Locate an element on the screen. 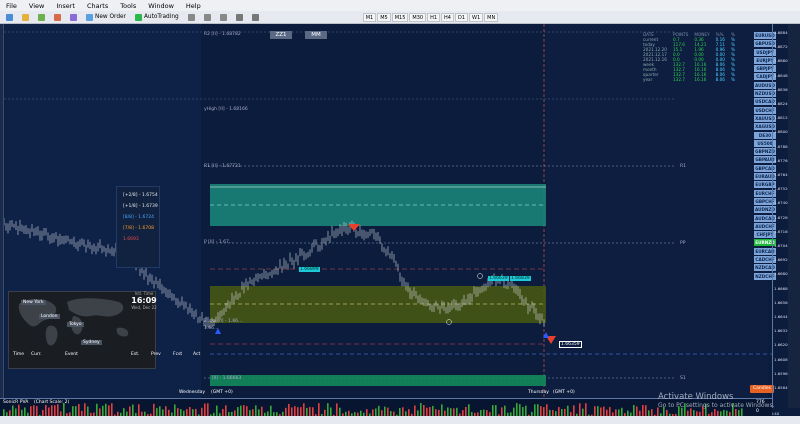 The height and width of the screenshot is (424, 800). clock-time: 16:09 is located at coordinates (144, 300).